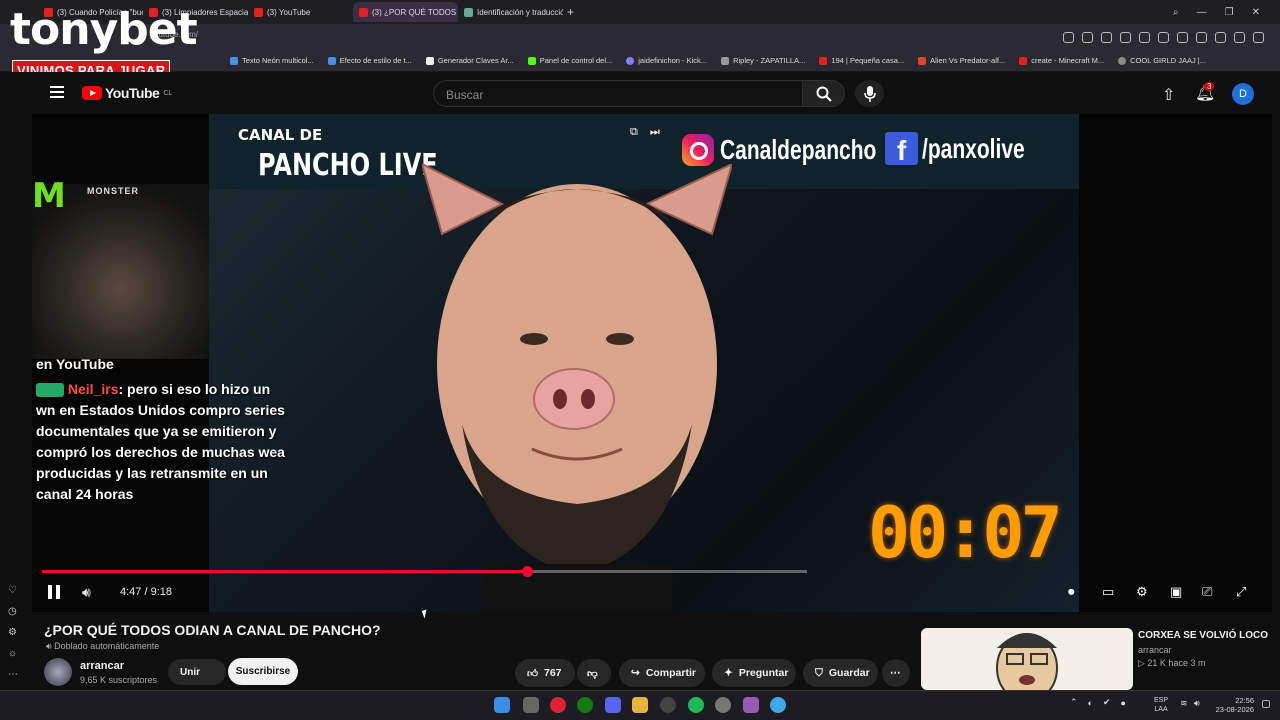 This screenshot has width=1280, height=720. I want to click on tray-app-icon: ◐, so click(1090, 703).